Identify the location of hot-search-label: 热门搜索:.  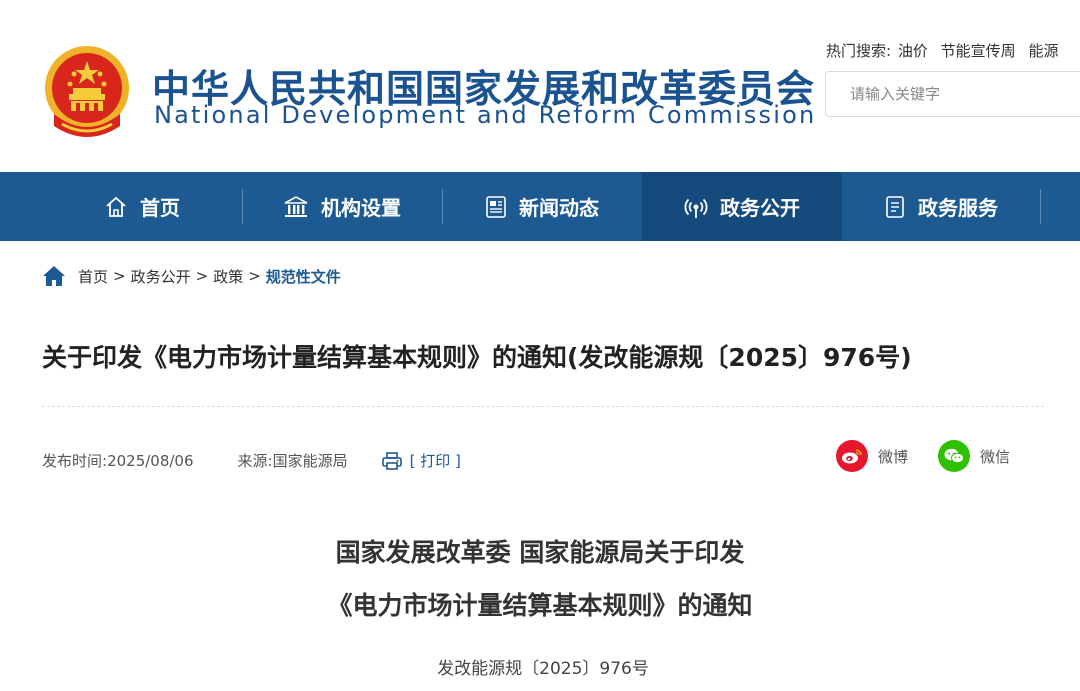
(859, 51).